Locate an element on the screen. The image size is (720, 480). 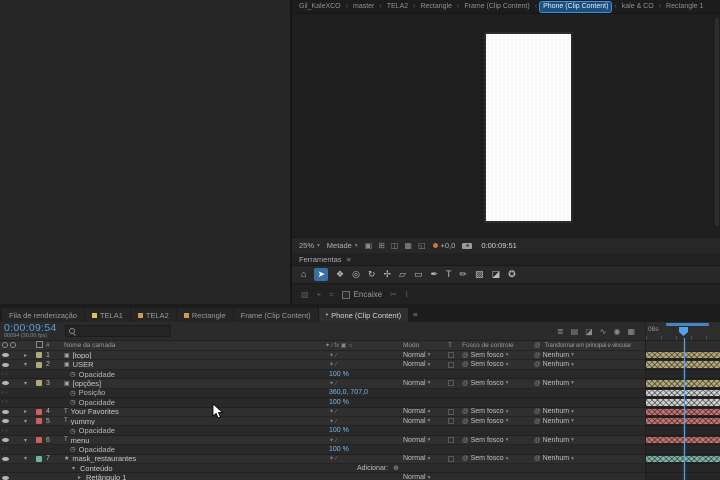
mode-header: Modo is located at coordinates (425, 345).